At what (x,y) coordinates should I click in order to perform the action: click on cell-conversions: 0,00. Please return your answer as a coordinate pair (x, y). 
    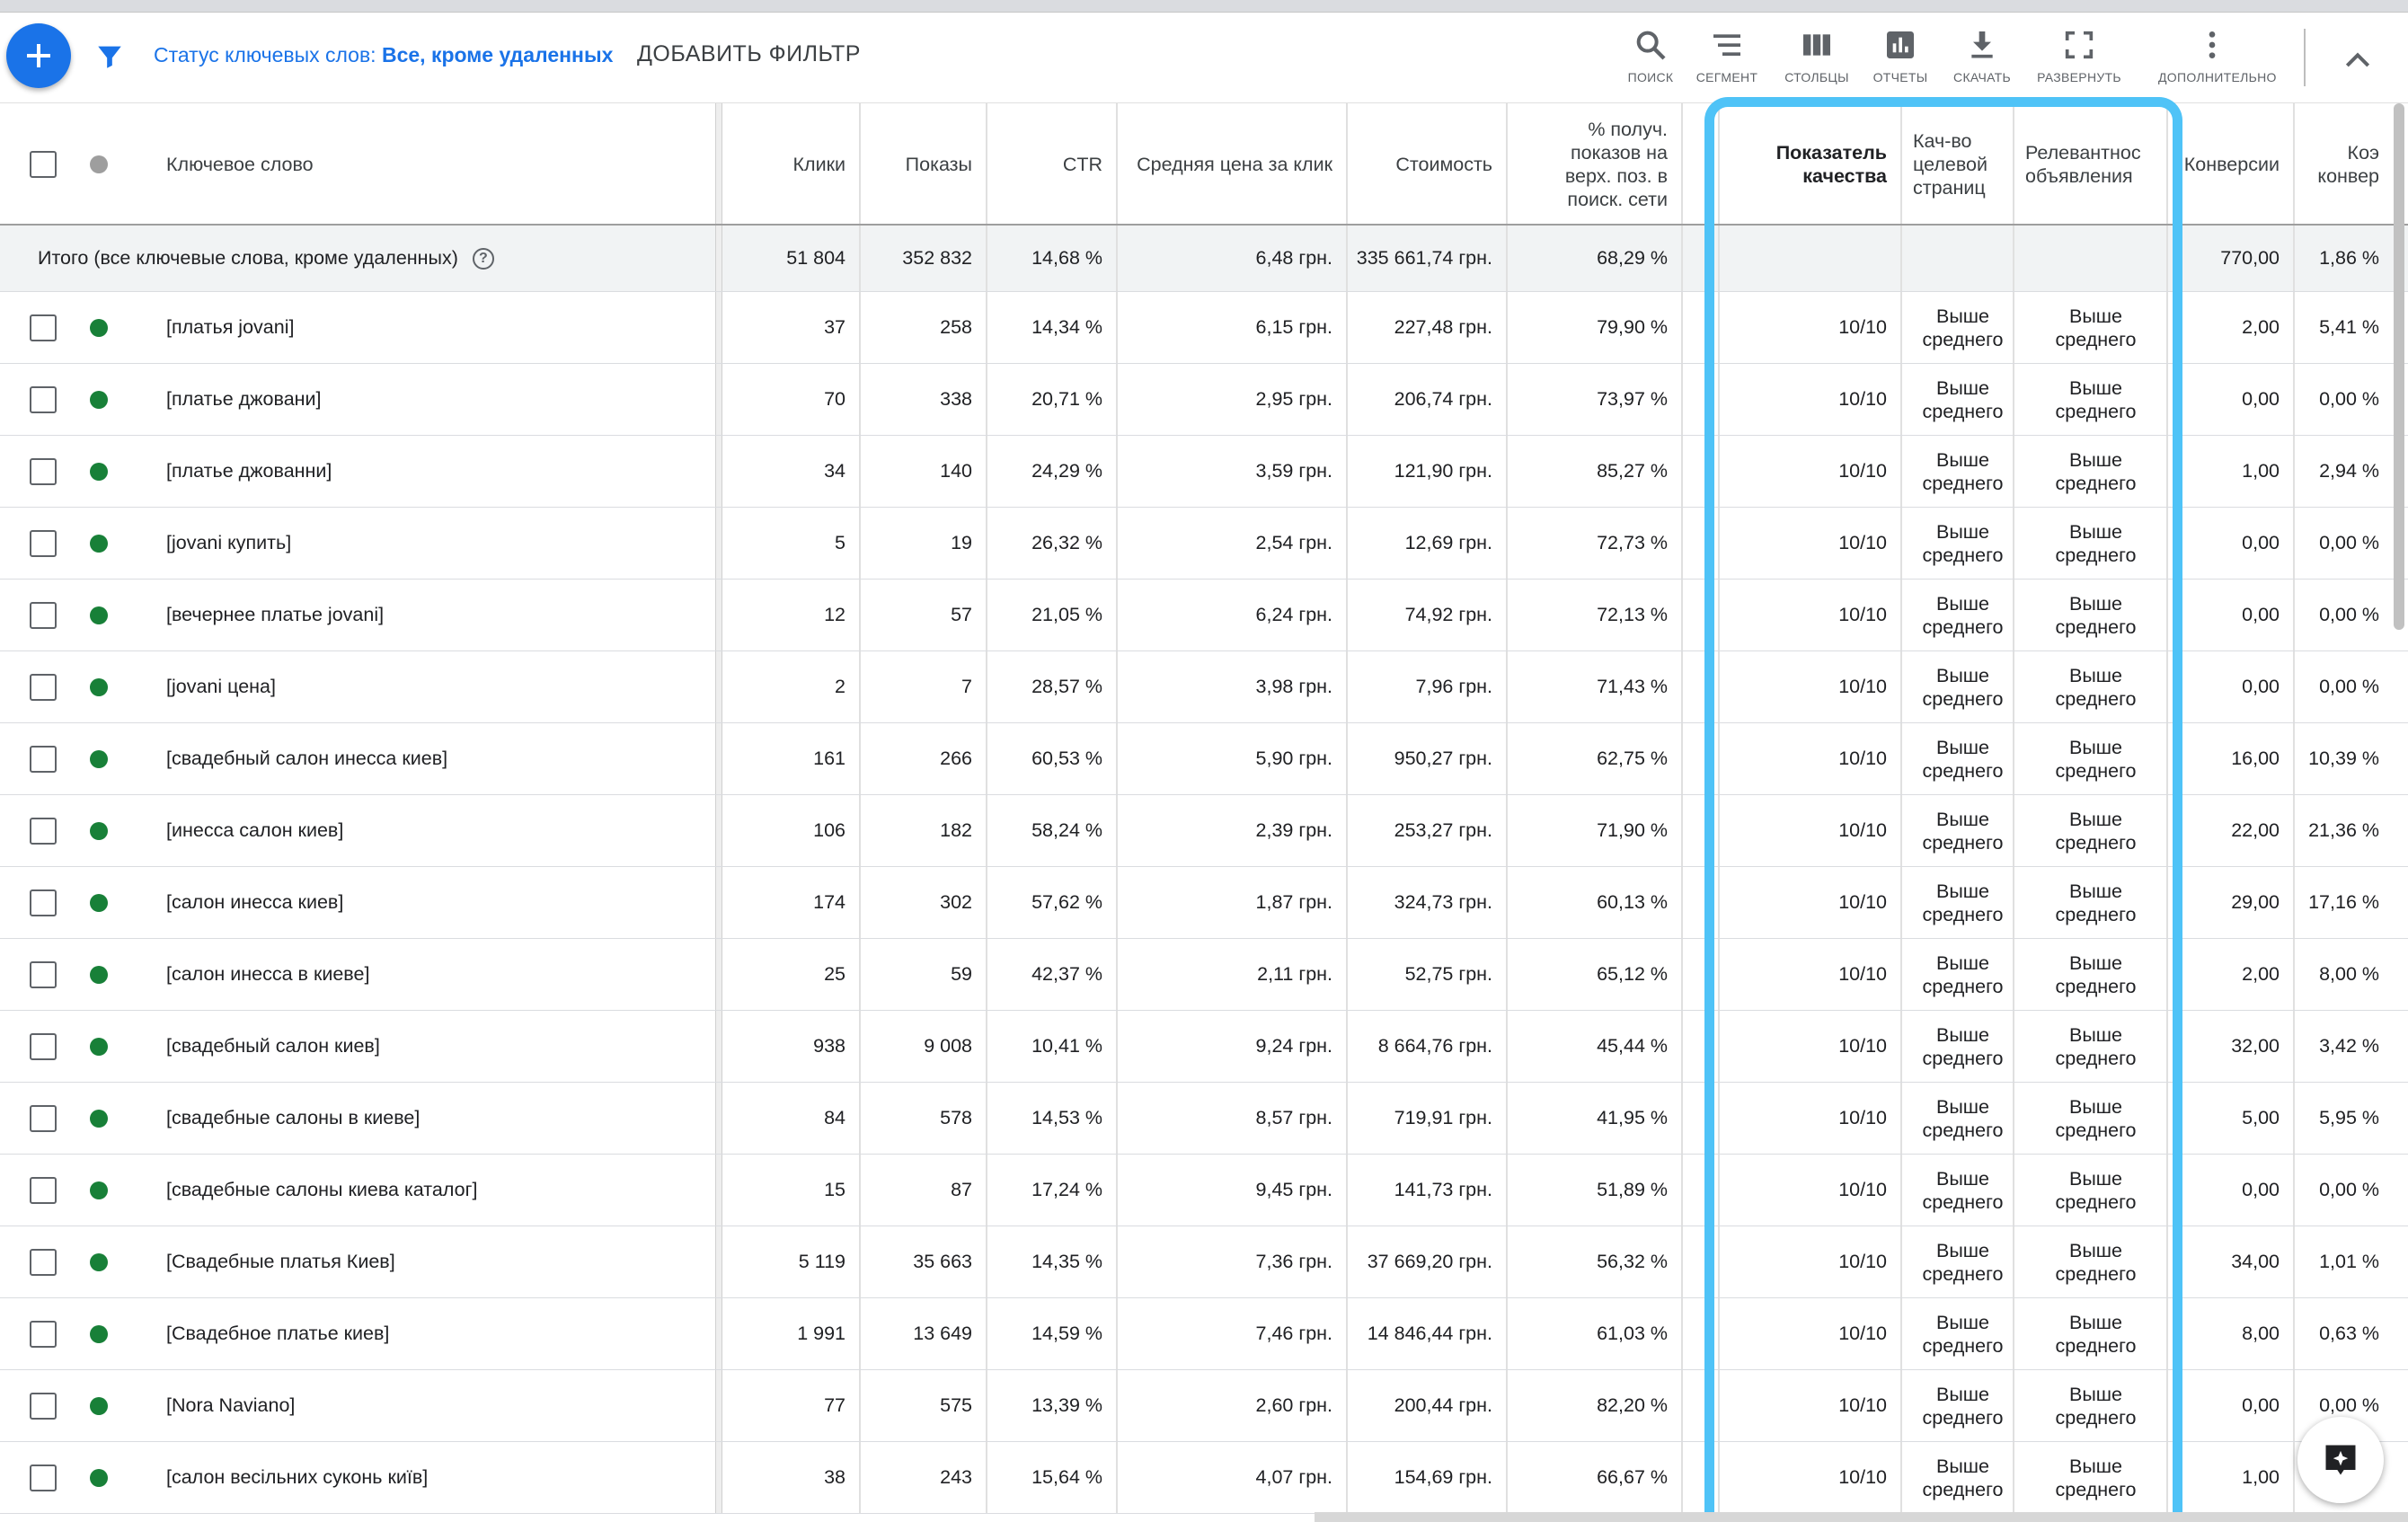
    Looking at the image, I should click on (2261, 542).